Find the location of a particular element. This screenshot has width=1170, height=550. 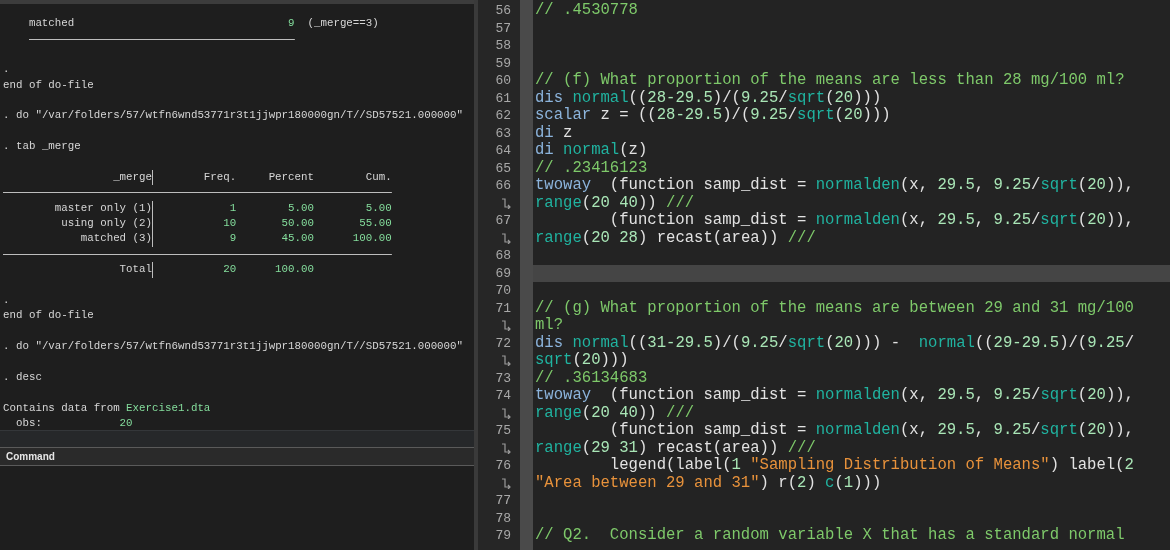

line-number: 72 is located at coordinates (503, 343).